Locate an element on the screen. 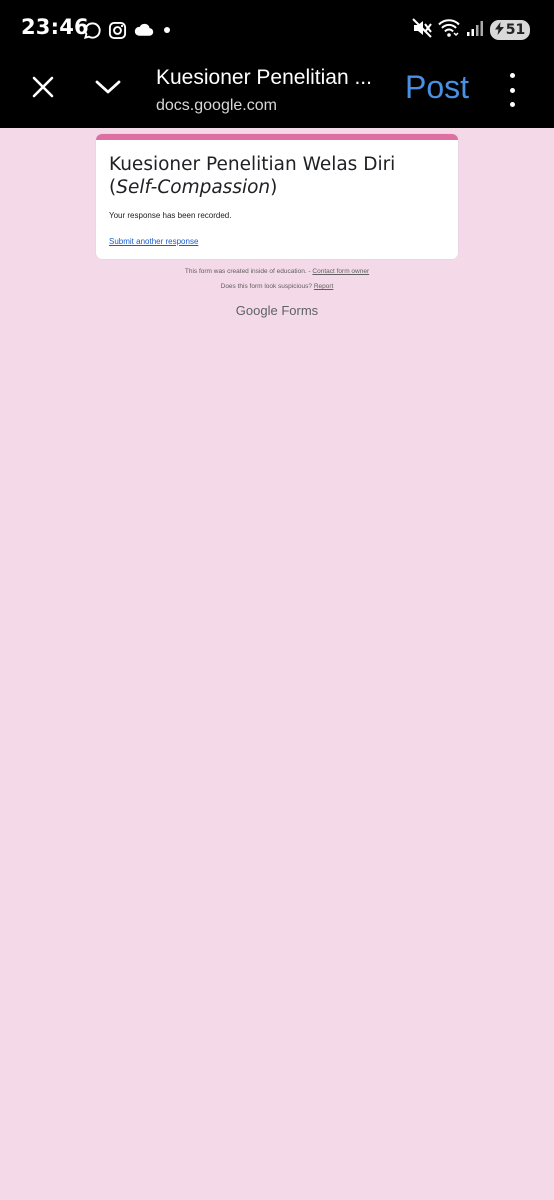 The image size is (554, 1200). form-title-italic: Self-Compassion is located at coordinates (193, 187).